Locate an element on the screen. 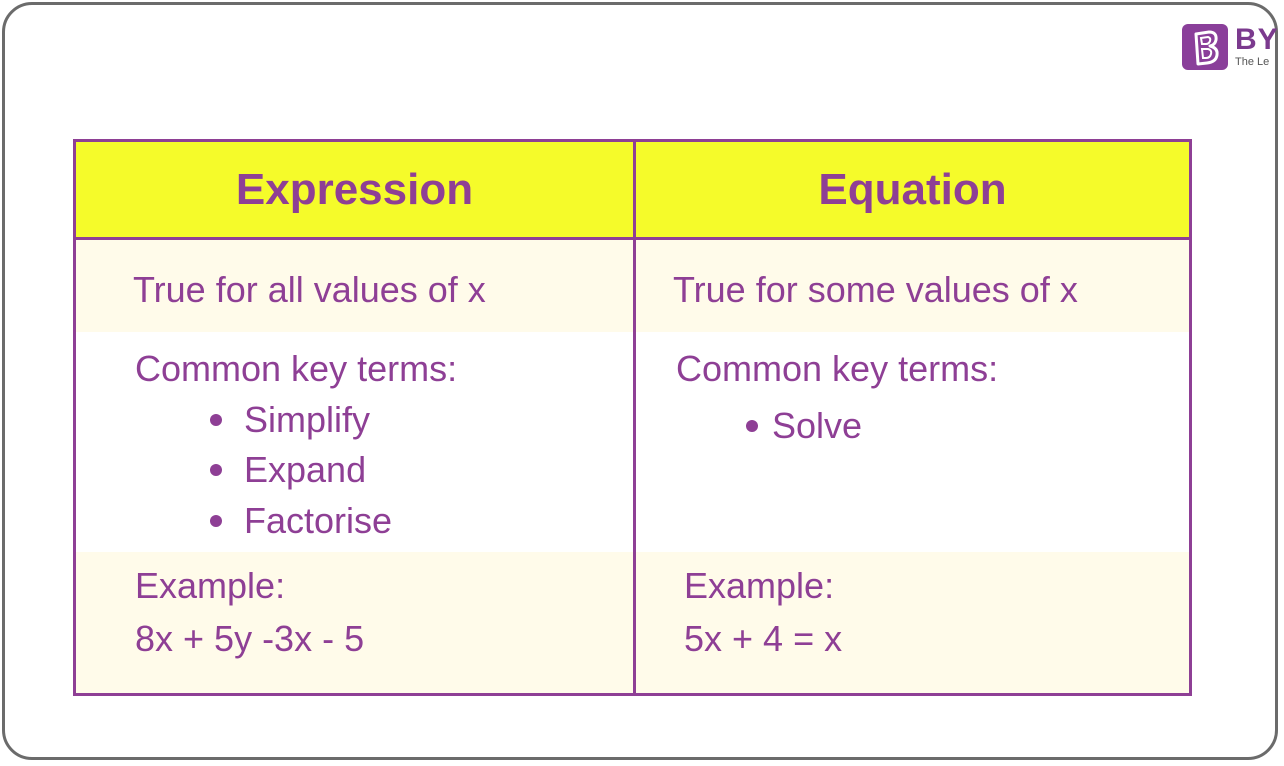 The height and width of the screenshot is (766, 1284). header-expression: Expression is located at coordinates (354, 189).